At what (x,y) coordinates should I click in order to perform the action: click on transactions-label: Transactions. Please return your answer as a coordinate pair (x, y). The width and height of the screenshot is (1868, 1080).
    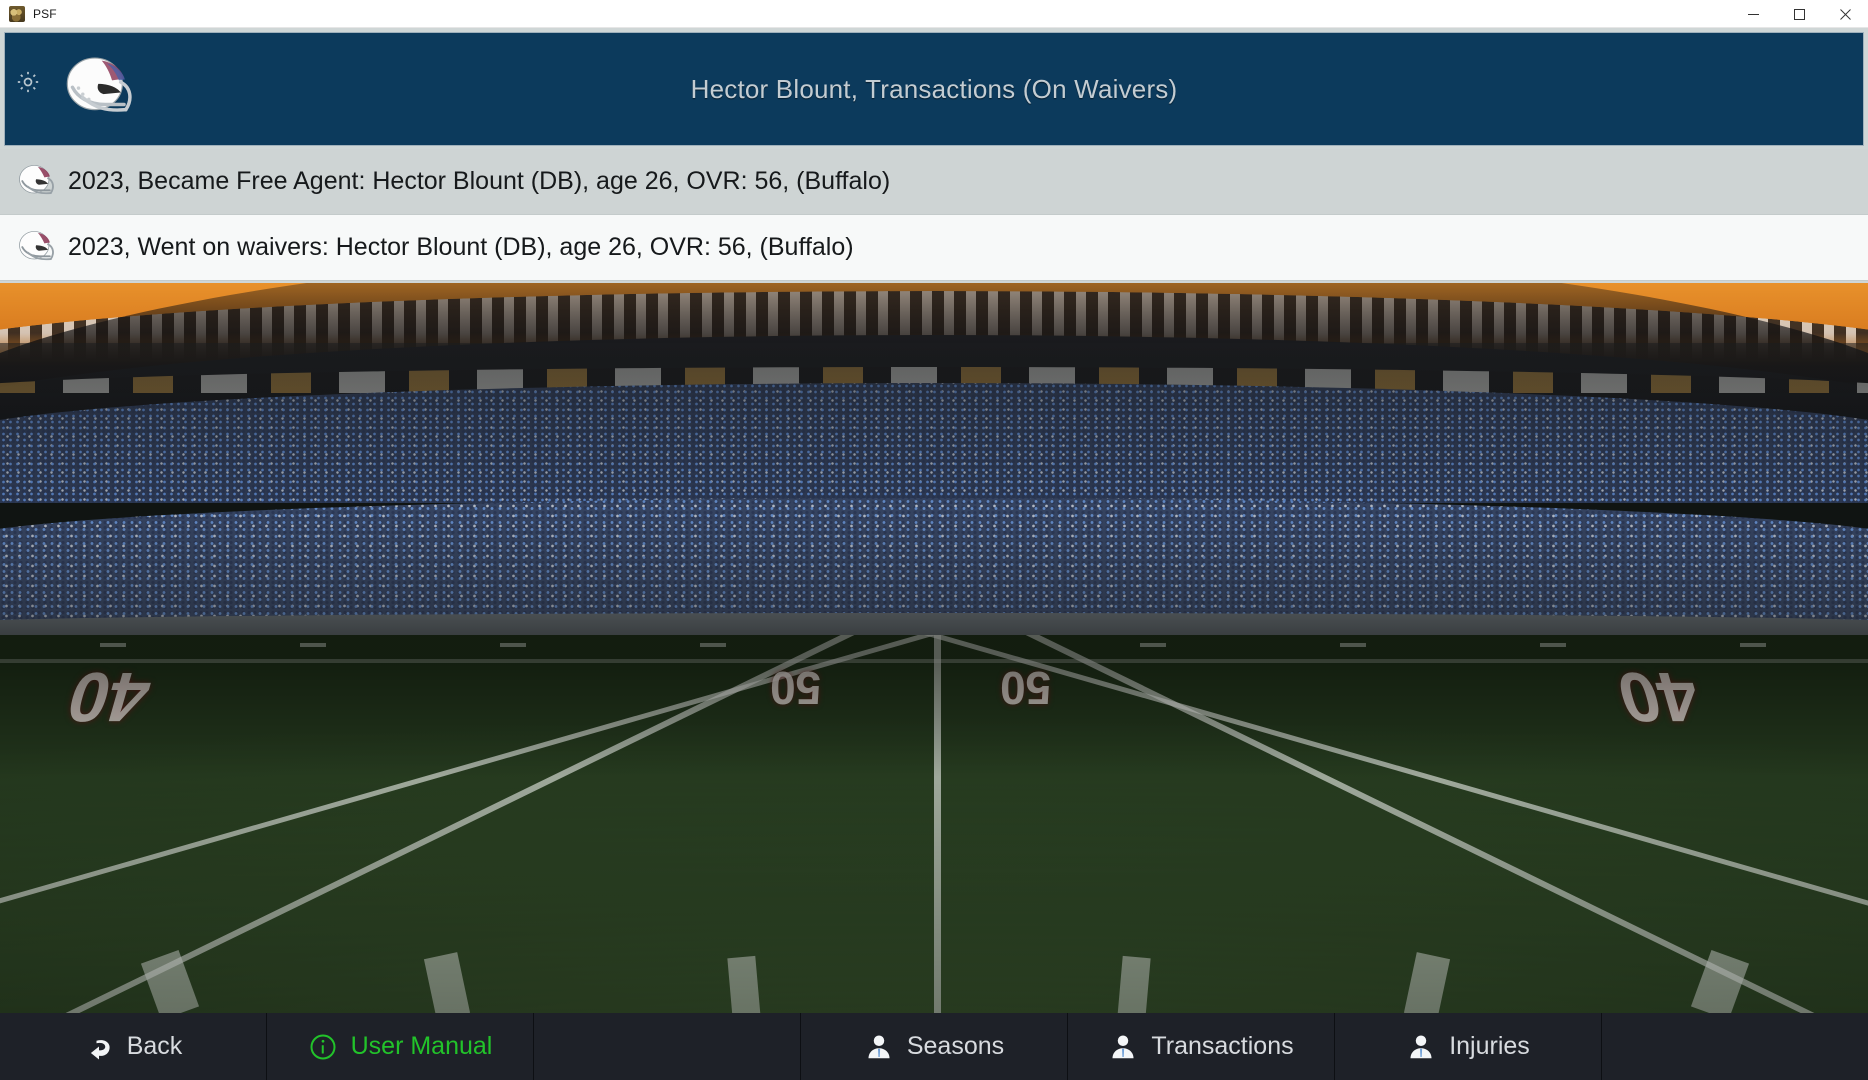
    Looking at the image, I should click on (1222, 1046).